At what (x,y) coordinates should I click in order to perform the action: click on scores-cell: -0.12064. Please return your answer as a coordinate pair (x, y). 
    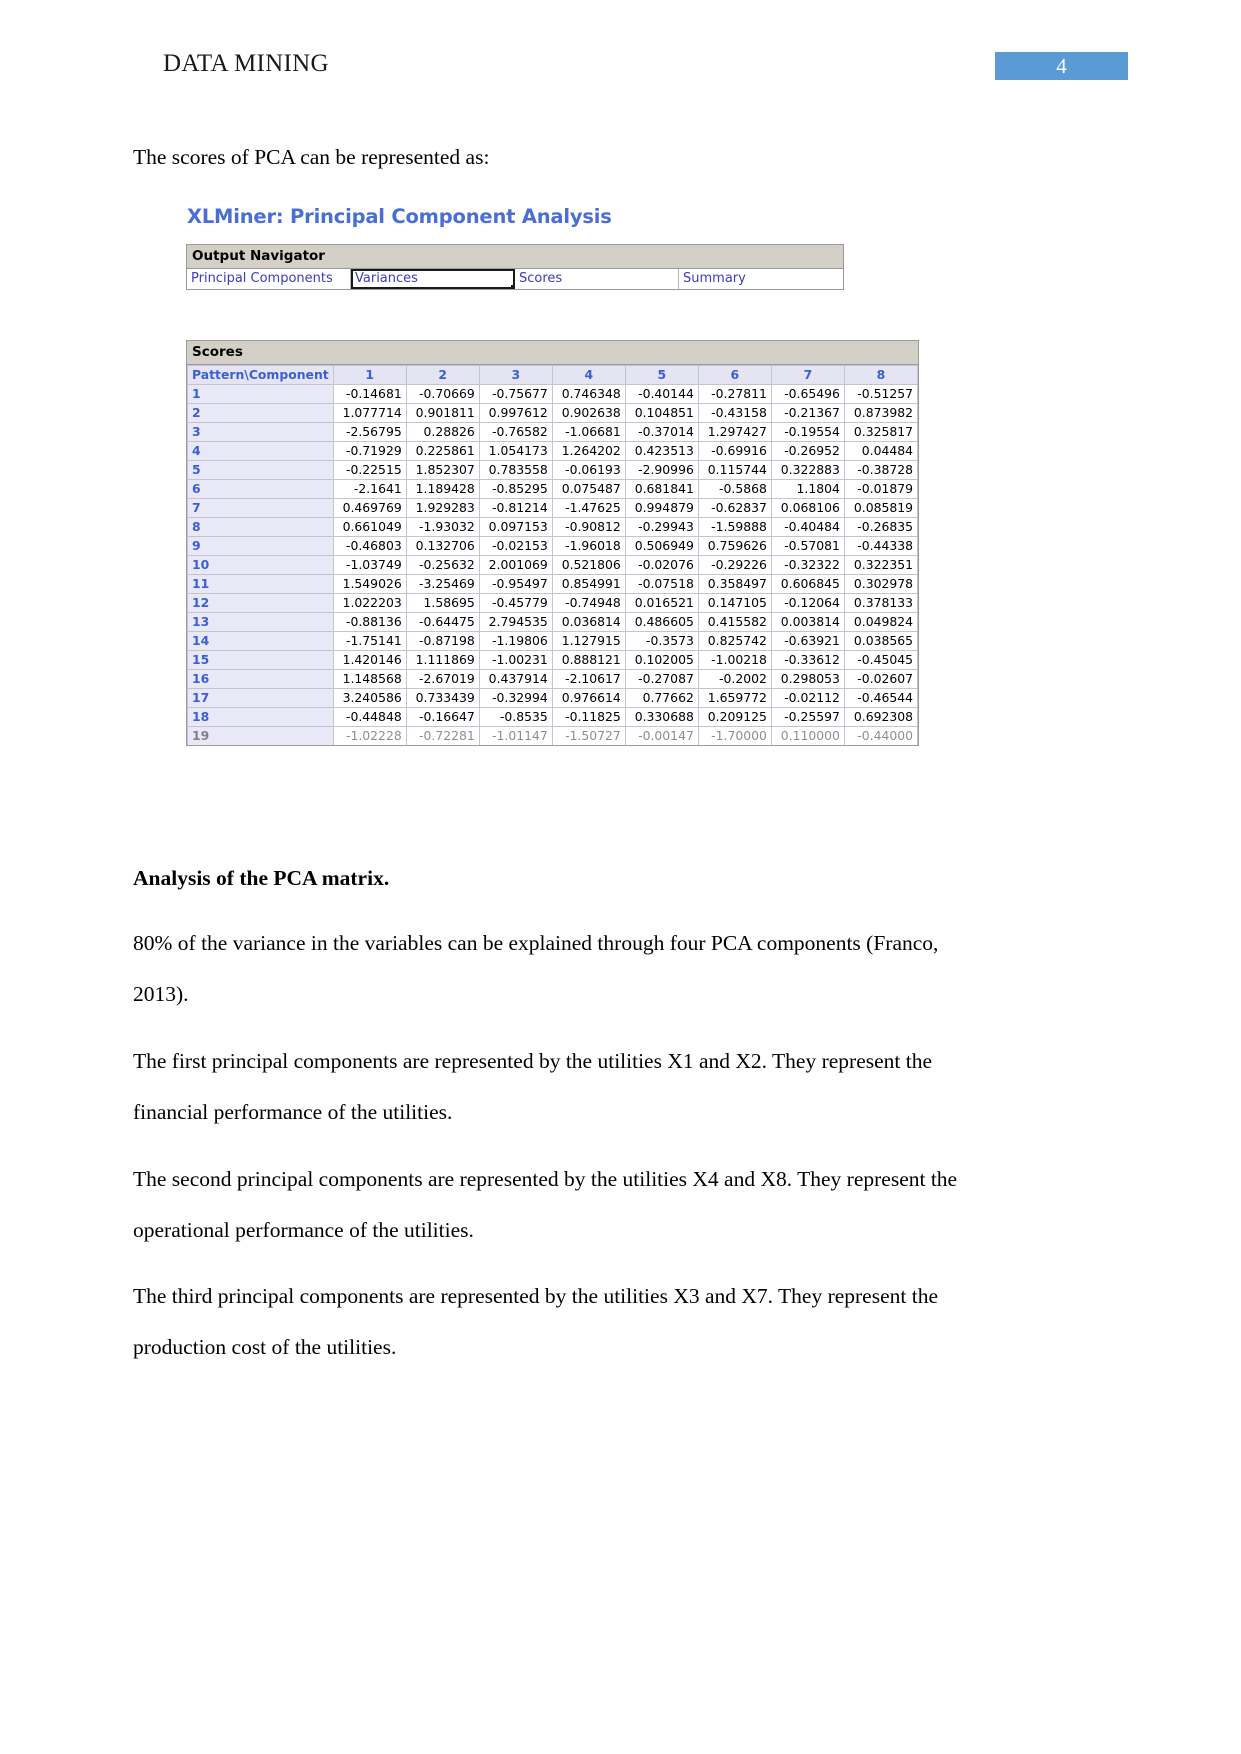
    Looking at the image, I should click on (807, 603).